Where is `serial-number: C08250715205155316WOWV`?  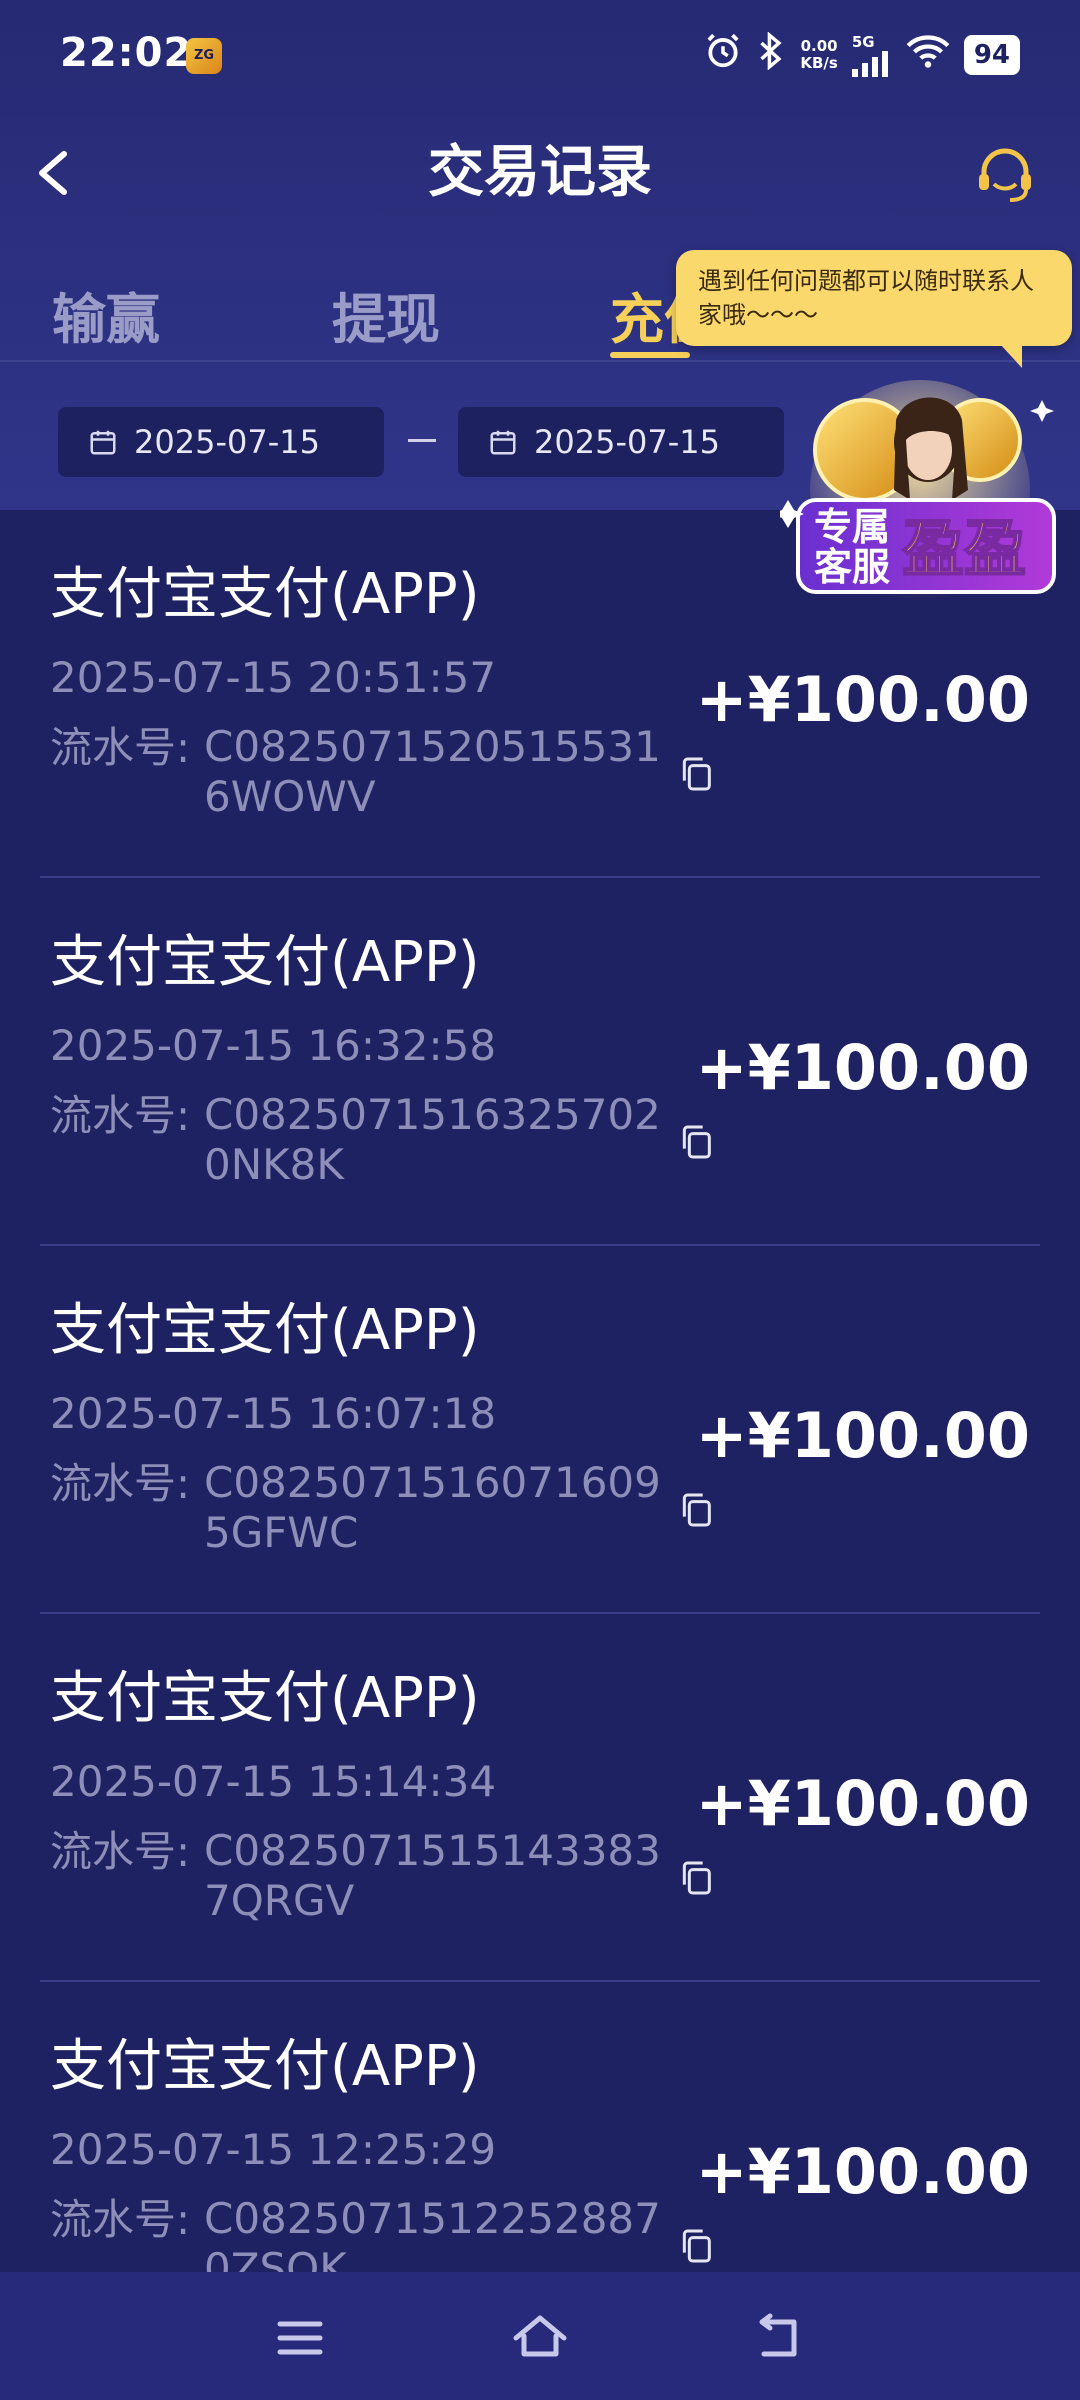
serial-number: C08250715205155316WOWV is located at coordinates (432, 771).